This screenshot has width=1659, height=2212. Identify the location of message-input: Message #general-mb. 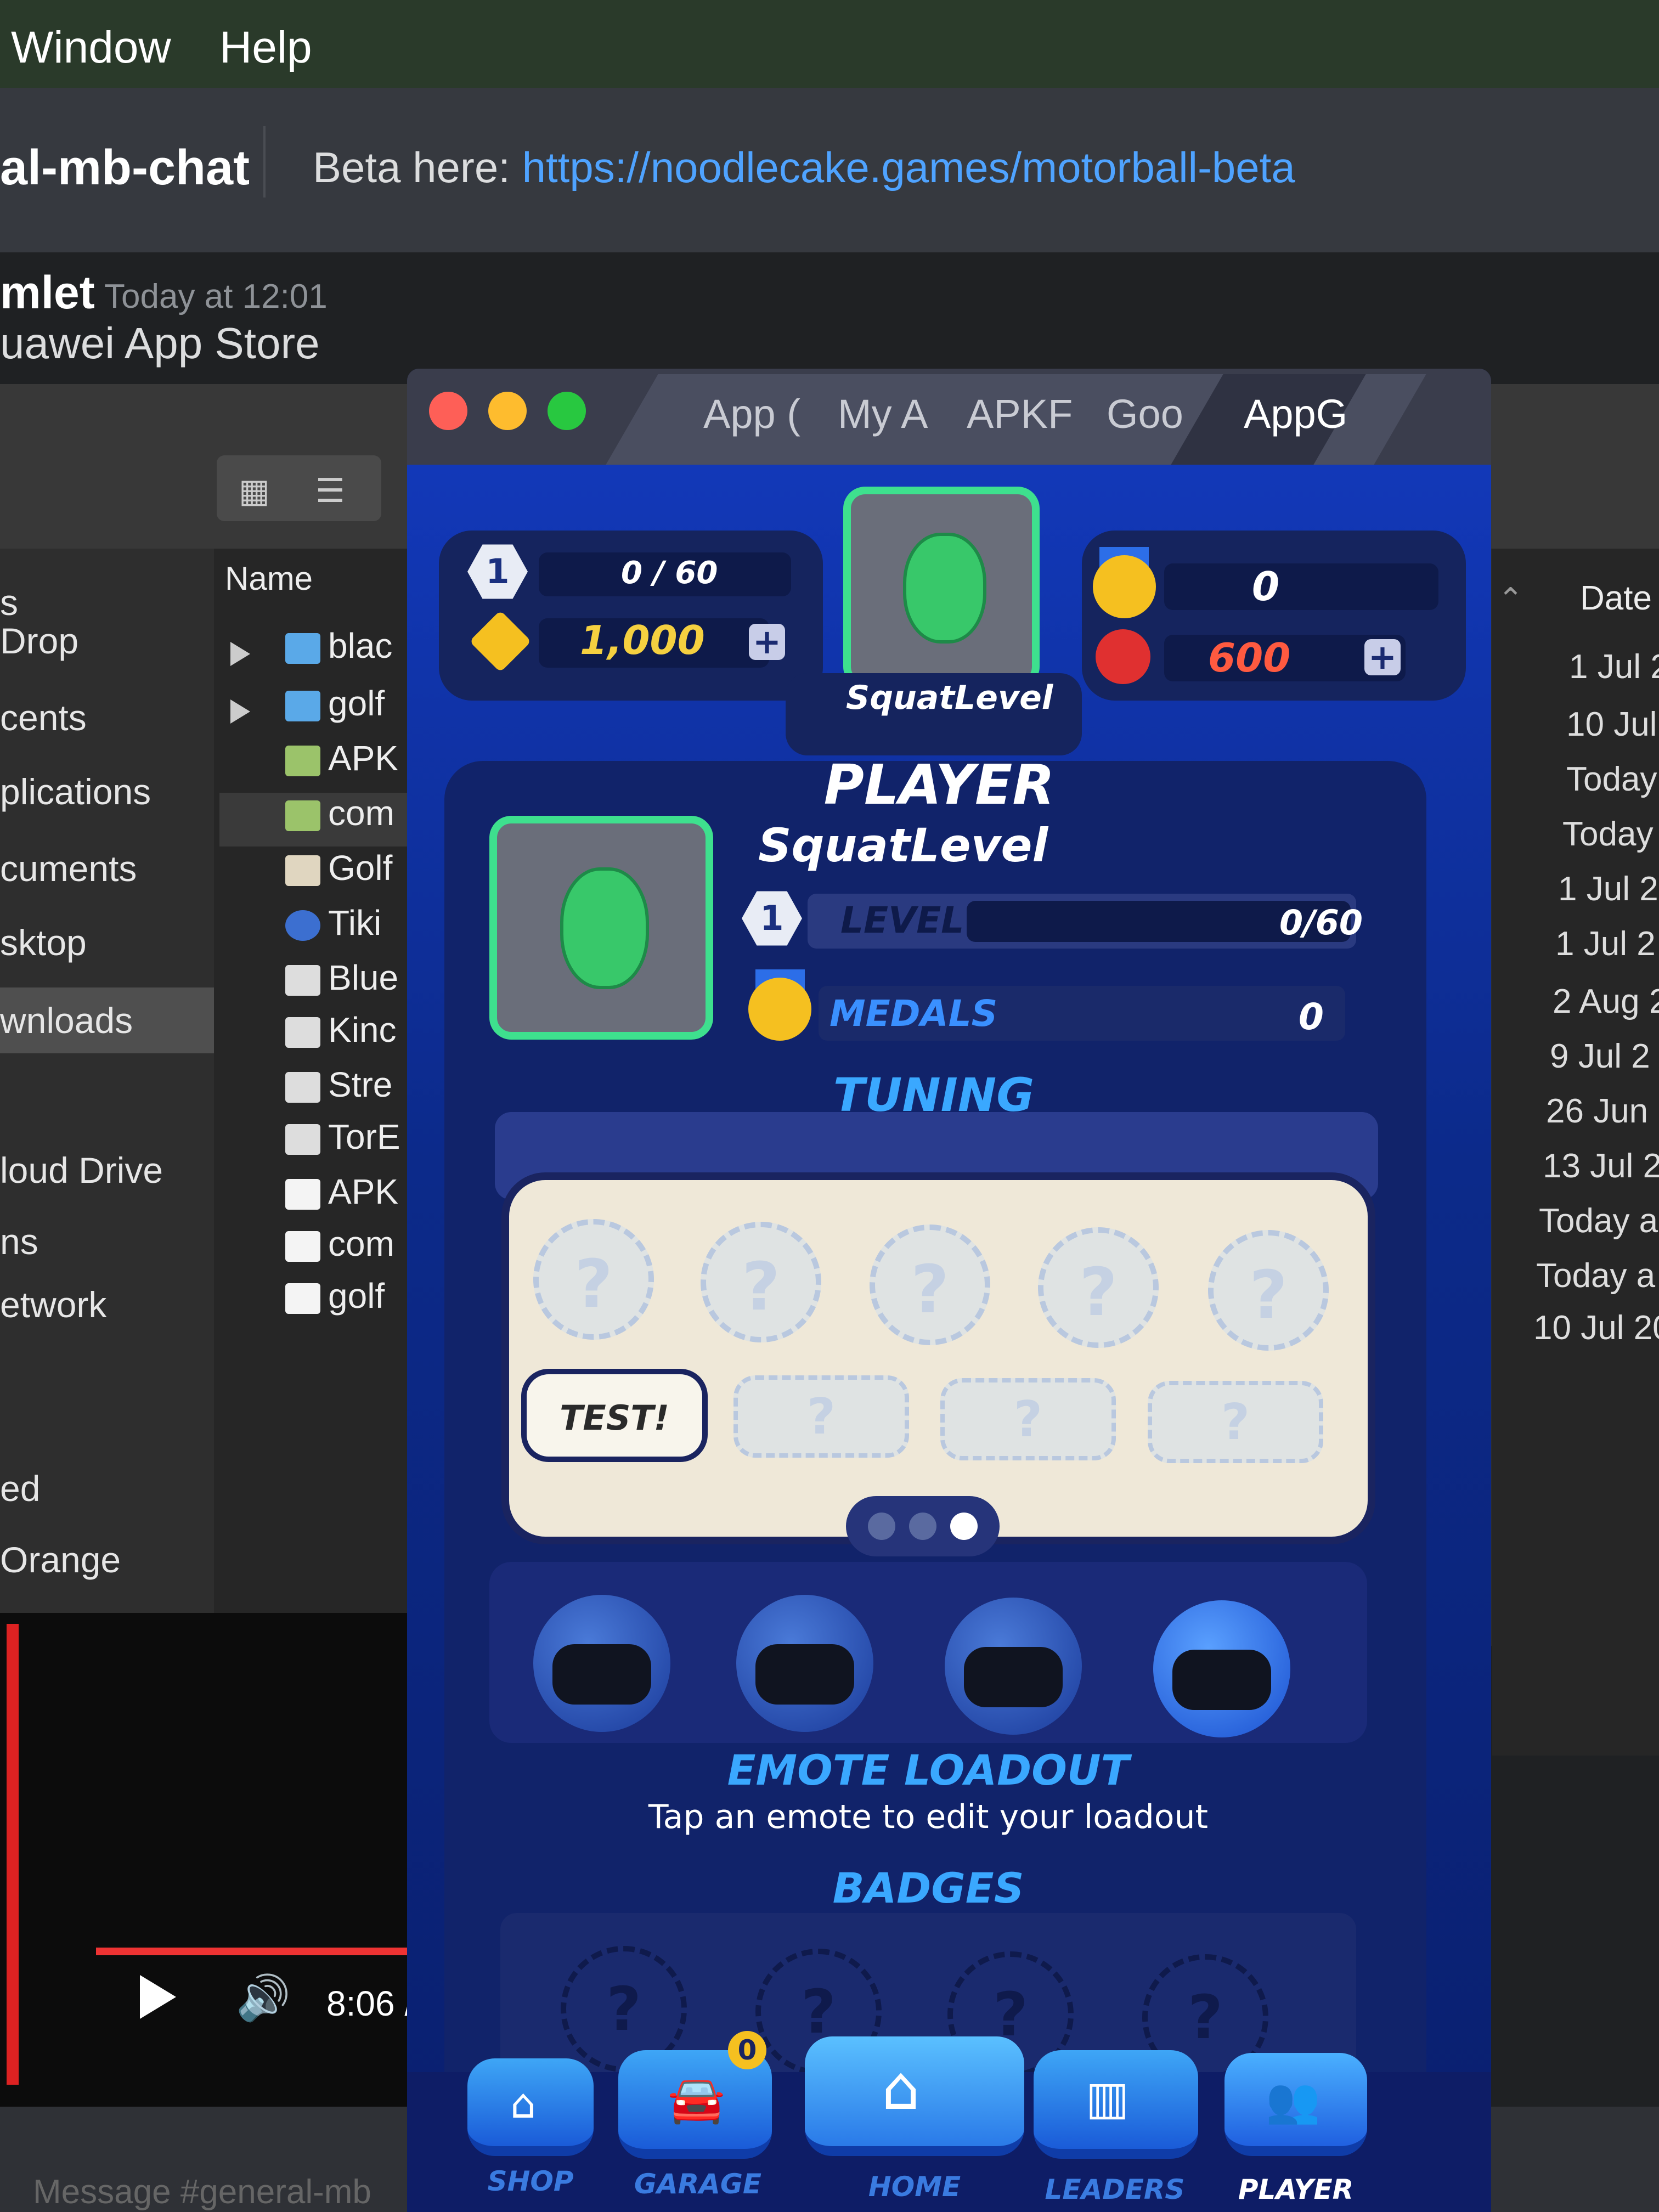
(202, 2191).